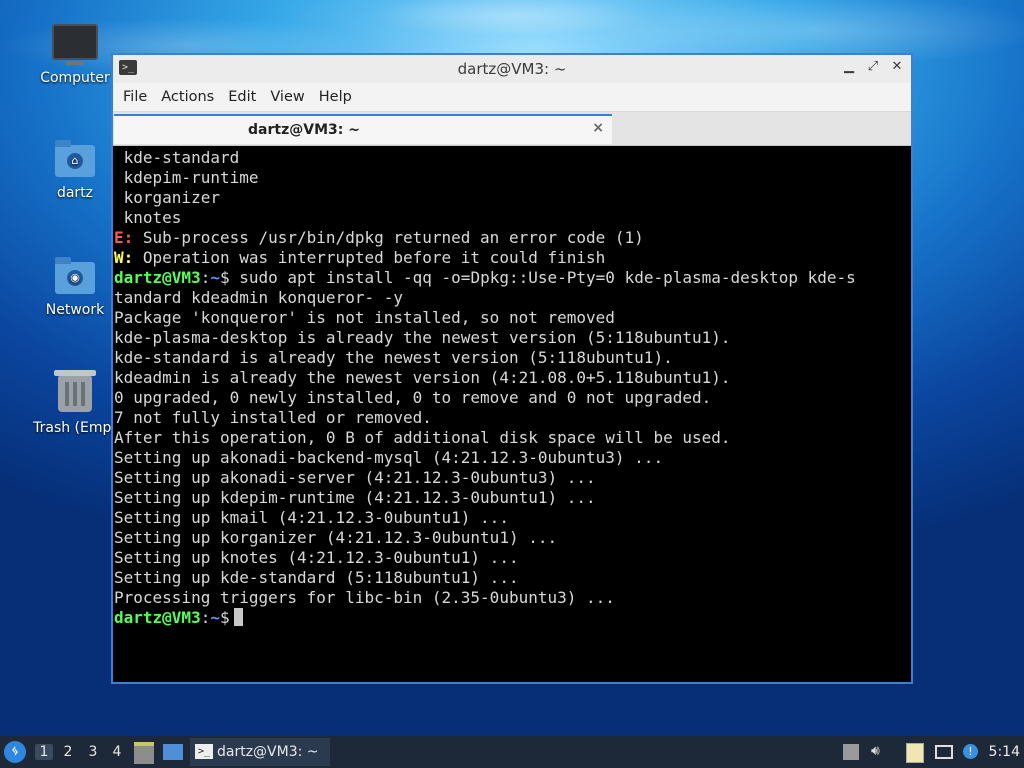  I want to click on terminal-line: kdepim-runtime, so click(512, 178).